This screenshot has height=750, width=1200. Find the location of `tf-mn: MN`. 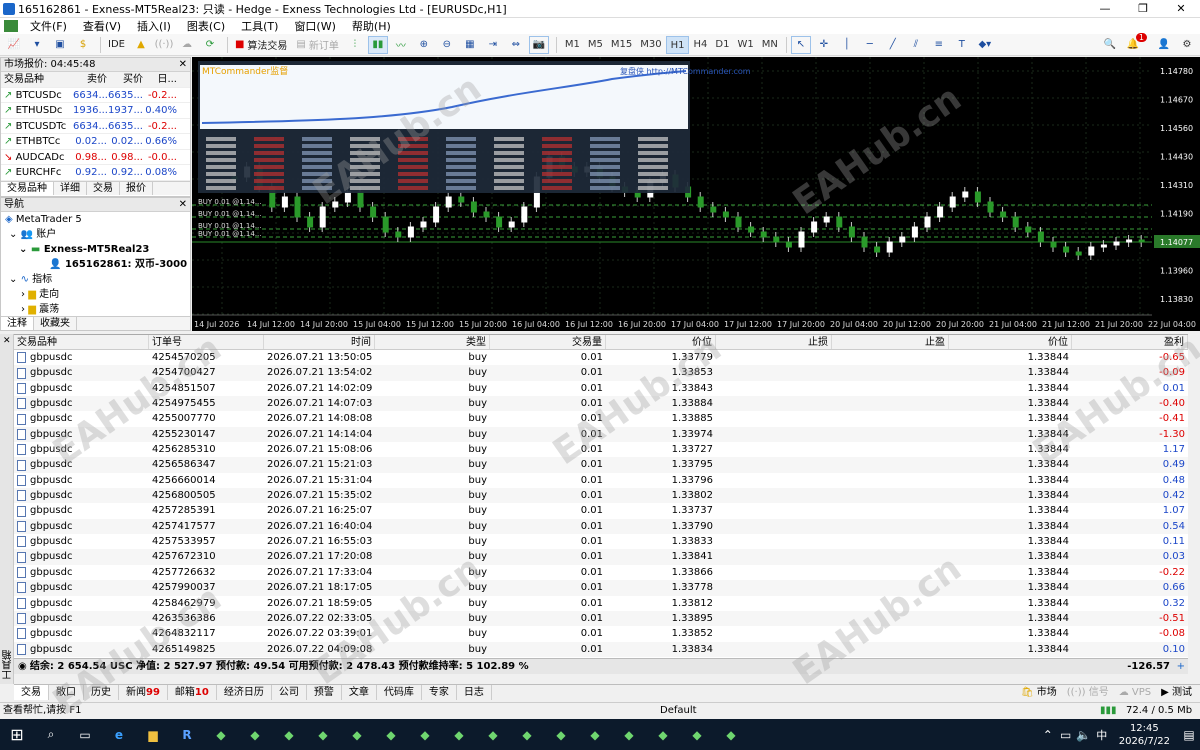

tf-mn: MN is located at coordinates (770, 45).